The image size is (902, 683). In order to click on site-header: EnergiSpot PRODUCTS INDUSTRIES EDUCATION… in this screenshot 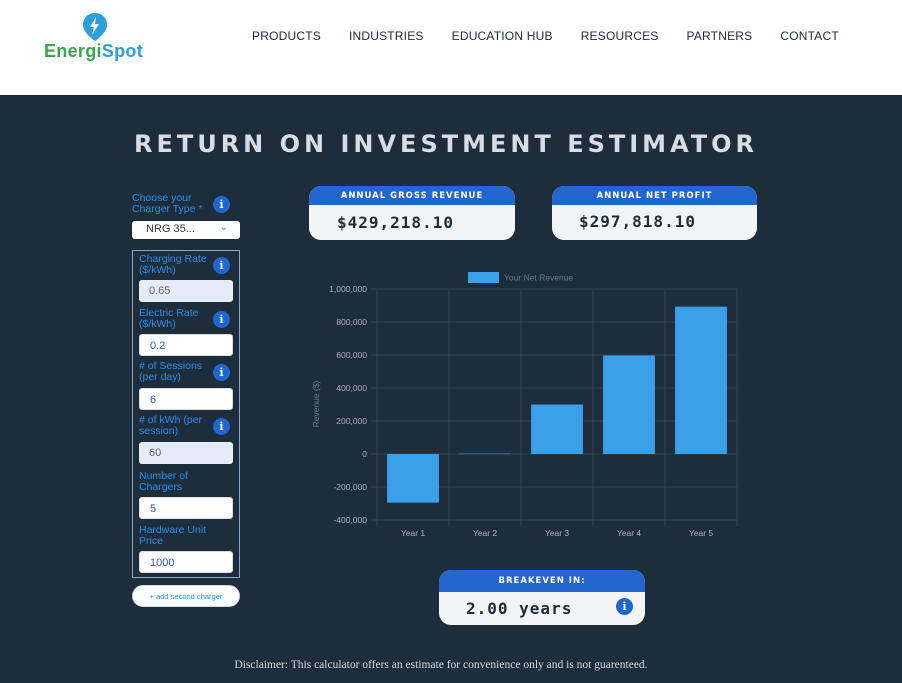, I will do `click(451, 47)`.